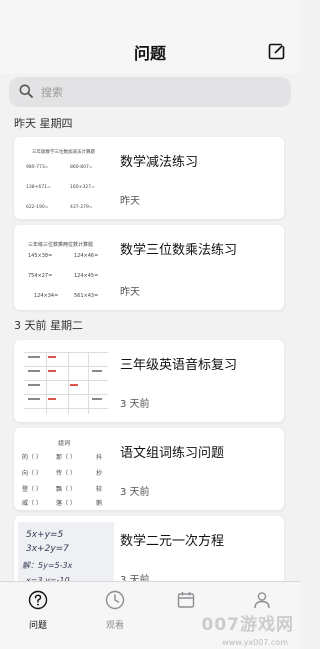  What do you see at coordinates (45, 535) in the screenshot?
I see `thumb-line: 5x+y=5` at bounding box center [45, 535].